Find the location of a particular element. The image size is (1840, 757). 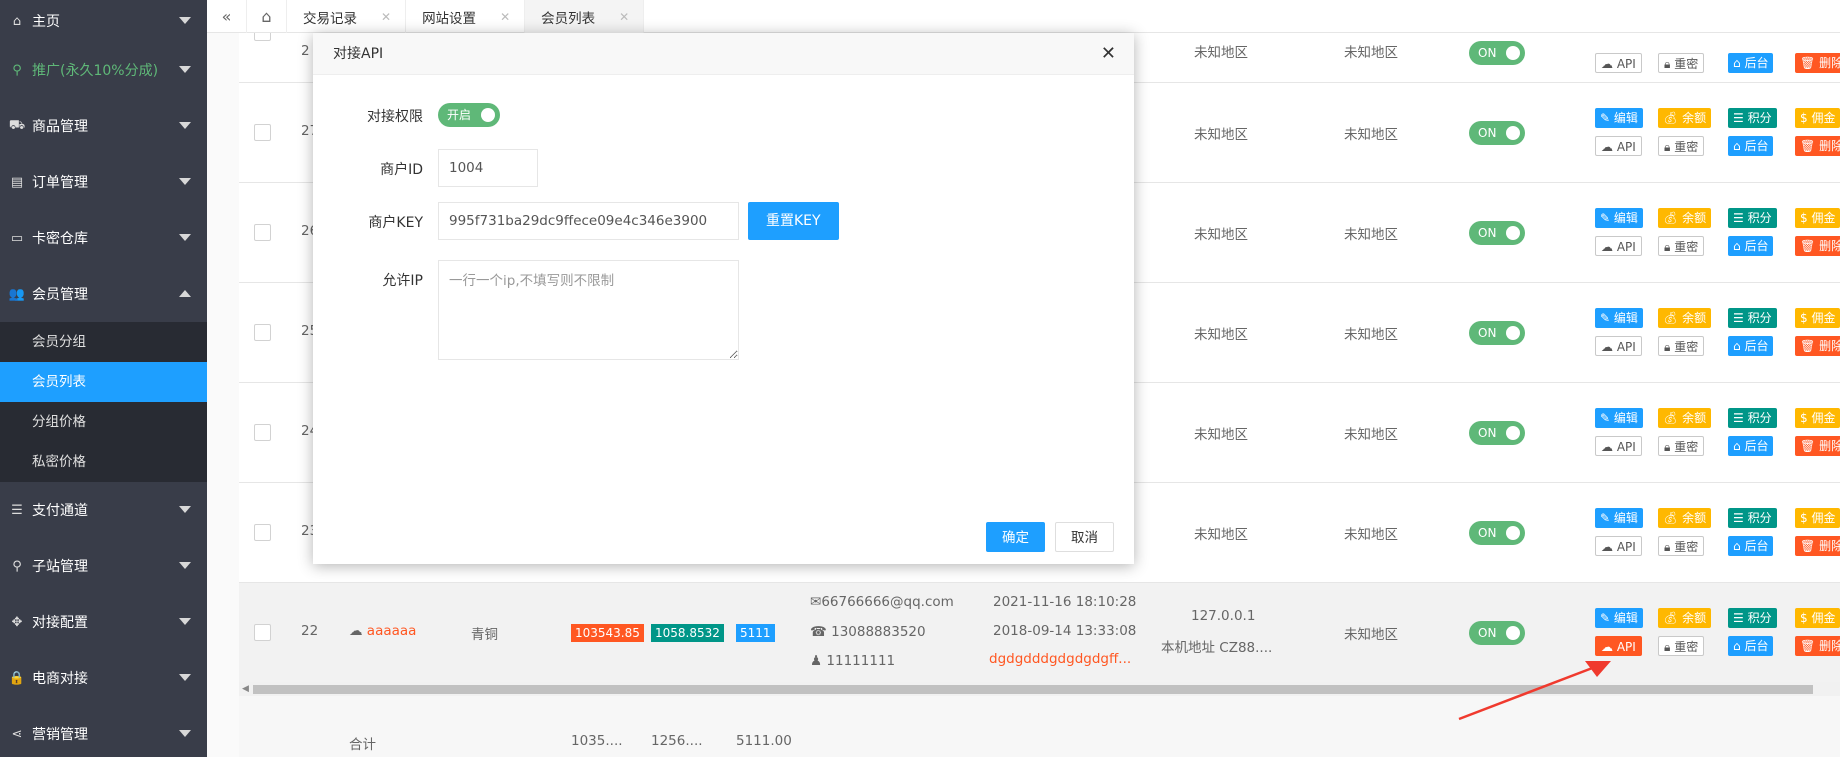

perm-switch: 开启 is located at coordinates (469, 115).